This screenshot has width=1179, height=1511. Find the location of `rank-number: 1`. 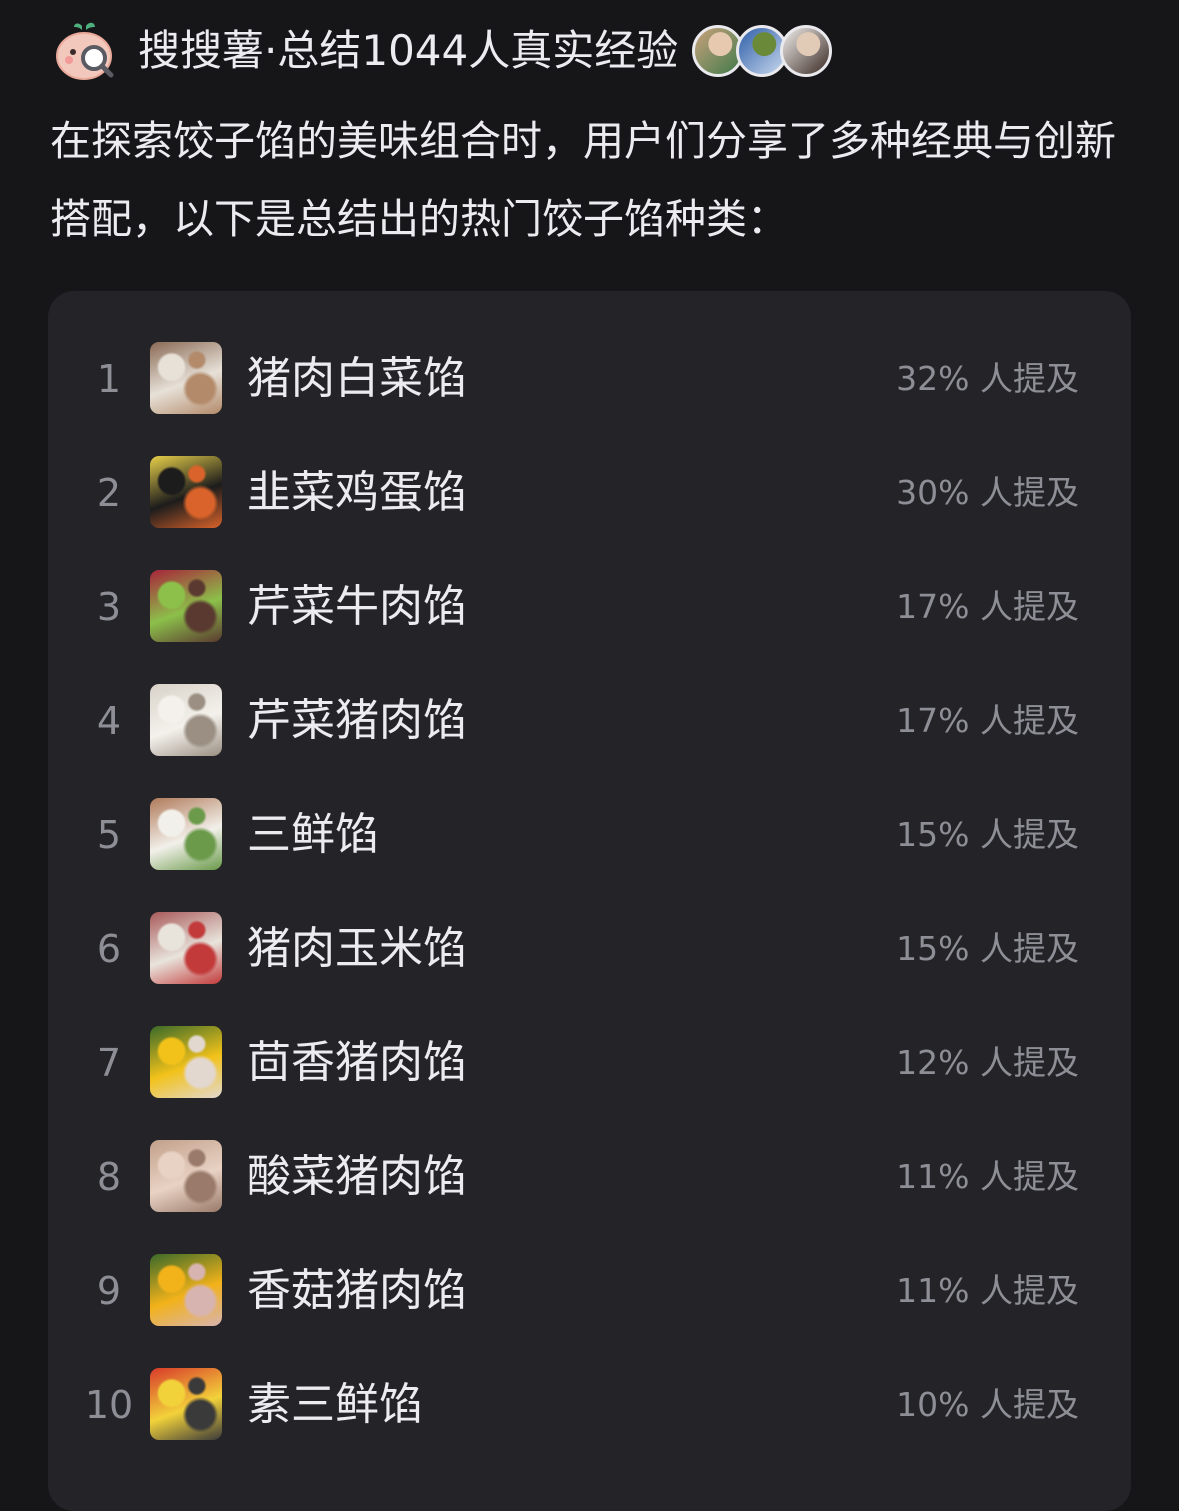

rank-number: 1 is located at coordinates (109, 379).